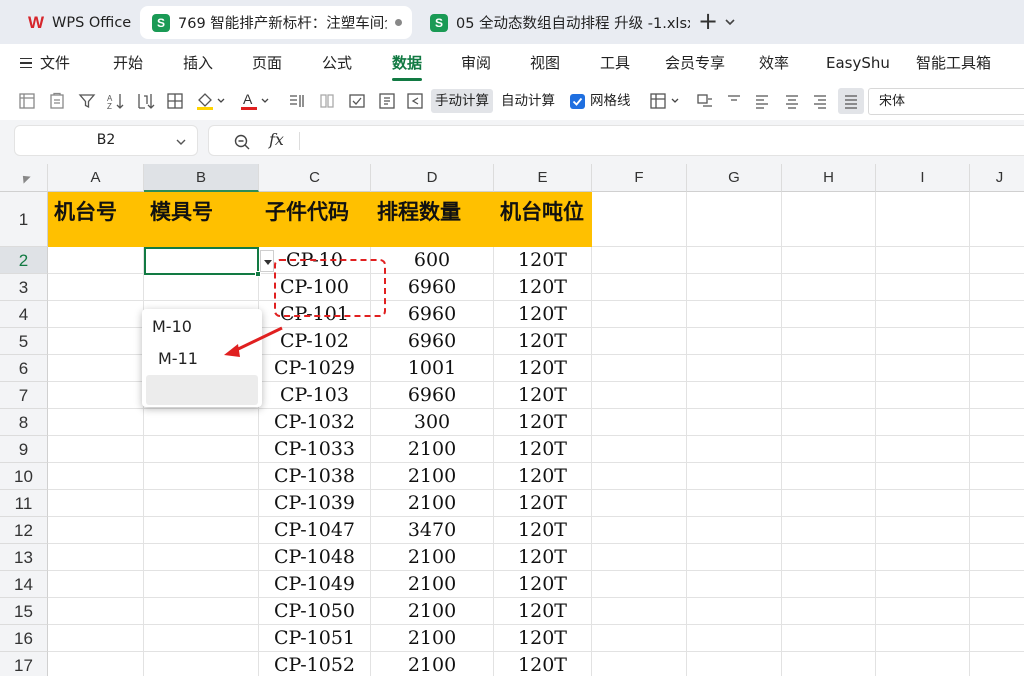  I want to click on filter-icon, so click(87, 101).